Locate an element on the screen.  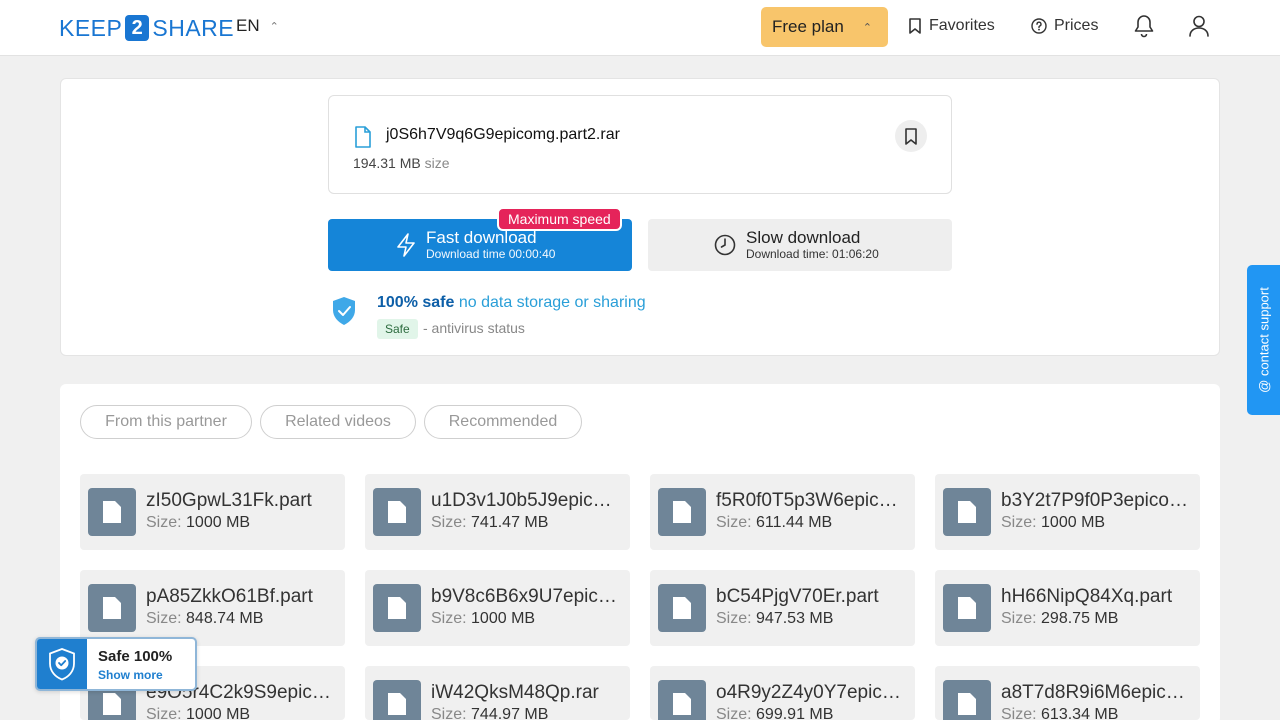
tab-related-videos: Related videos is located at coordinates (338, 422).